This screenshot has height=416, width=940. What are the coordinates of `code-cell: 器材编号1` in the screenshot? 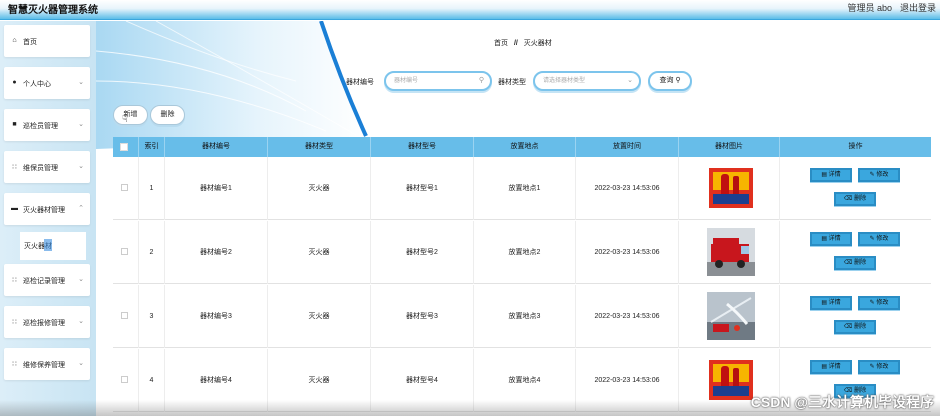 It's located at (216, 188).